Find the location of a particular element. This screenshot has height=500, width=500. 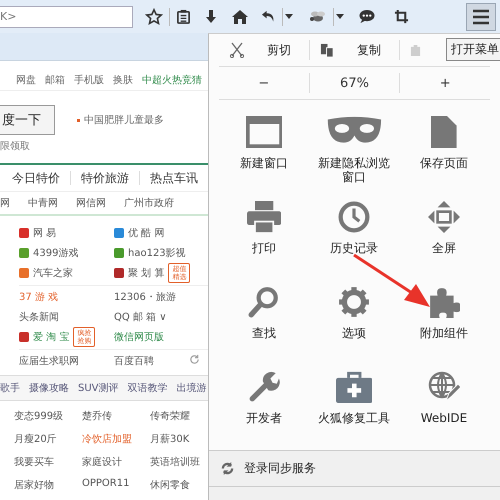

download-icon is located at coordinates (211, 16).